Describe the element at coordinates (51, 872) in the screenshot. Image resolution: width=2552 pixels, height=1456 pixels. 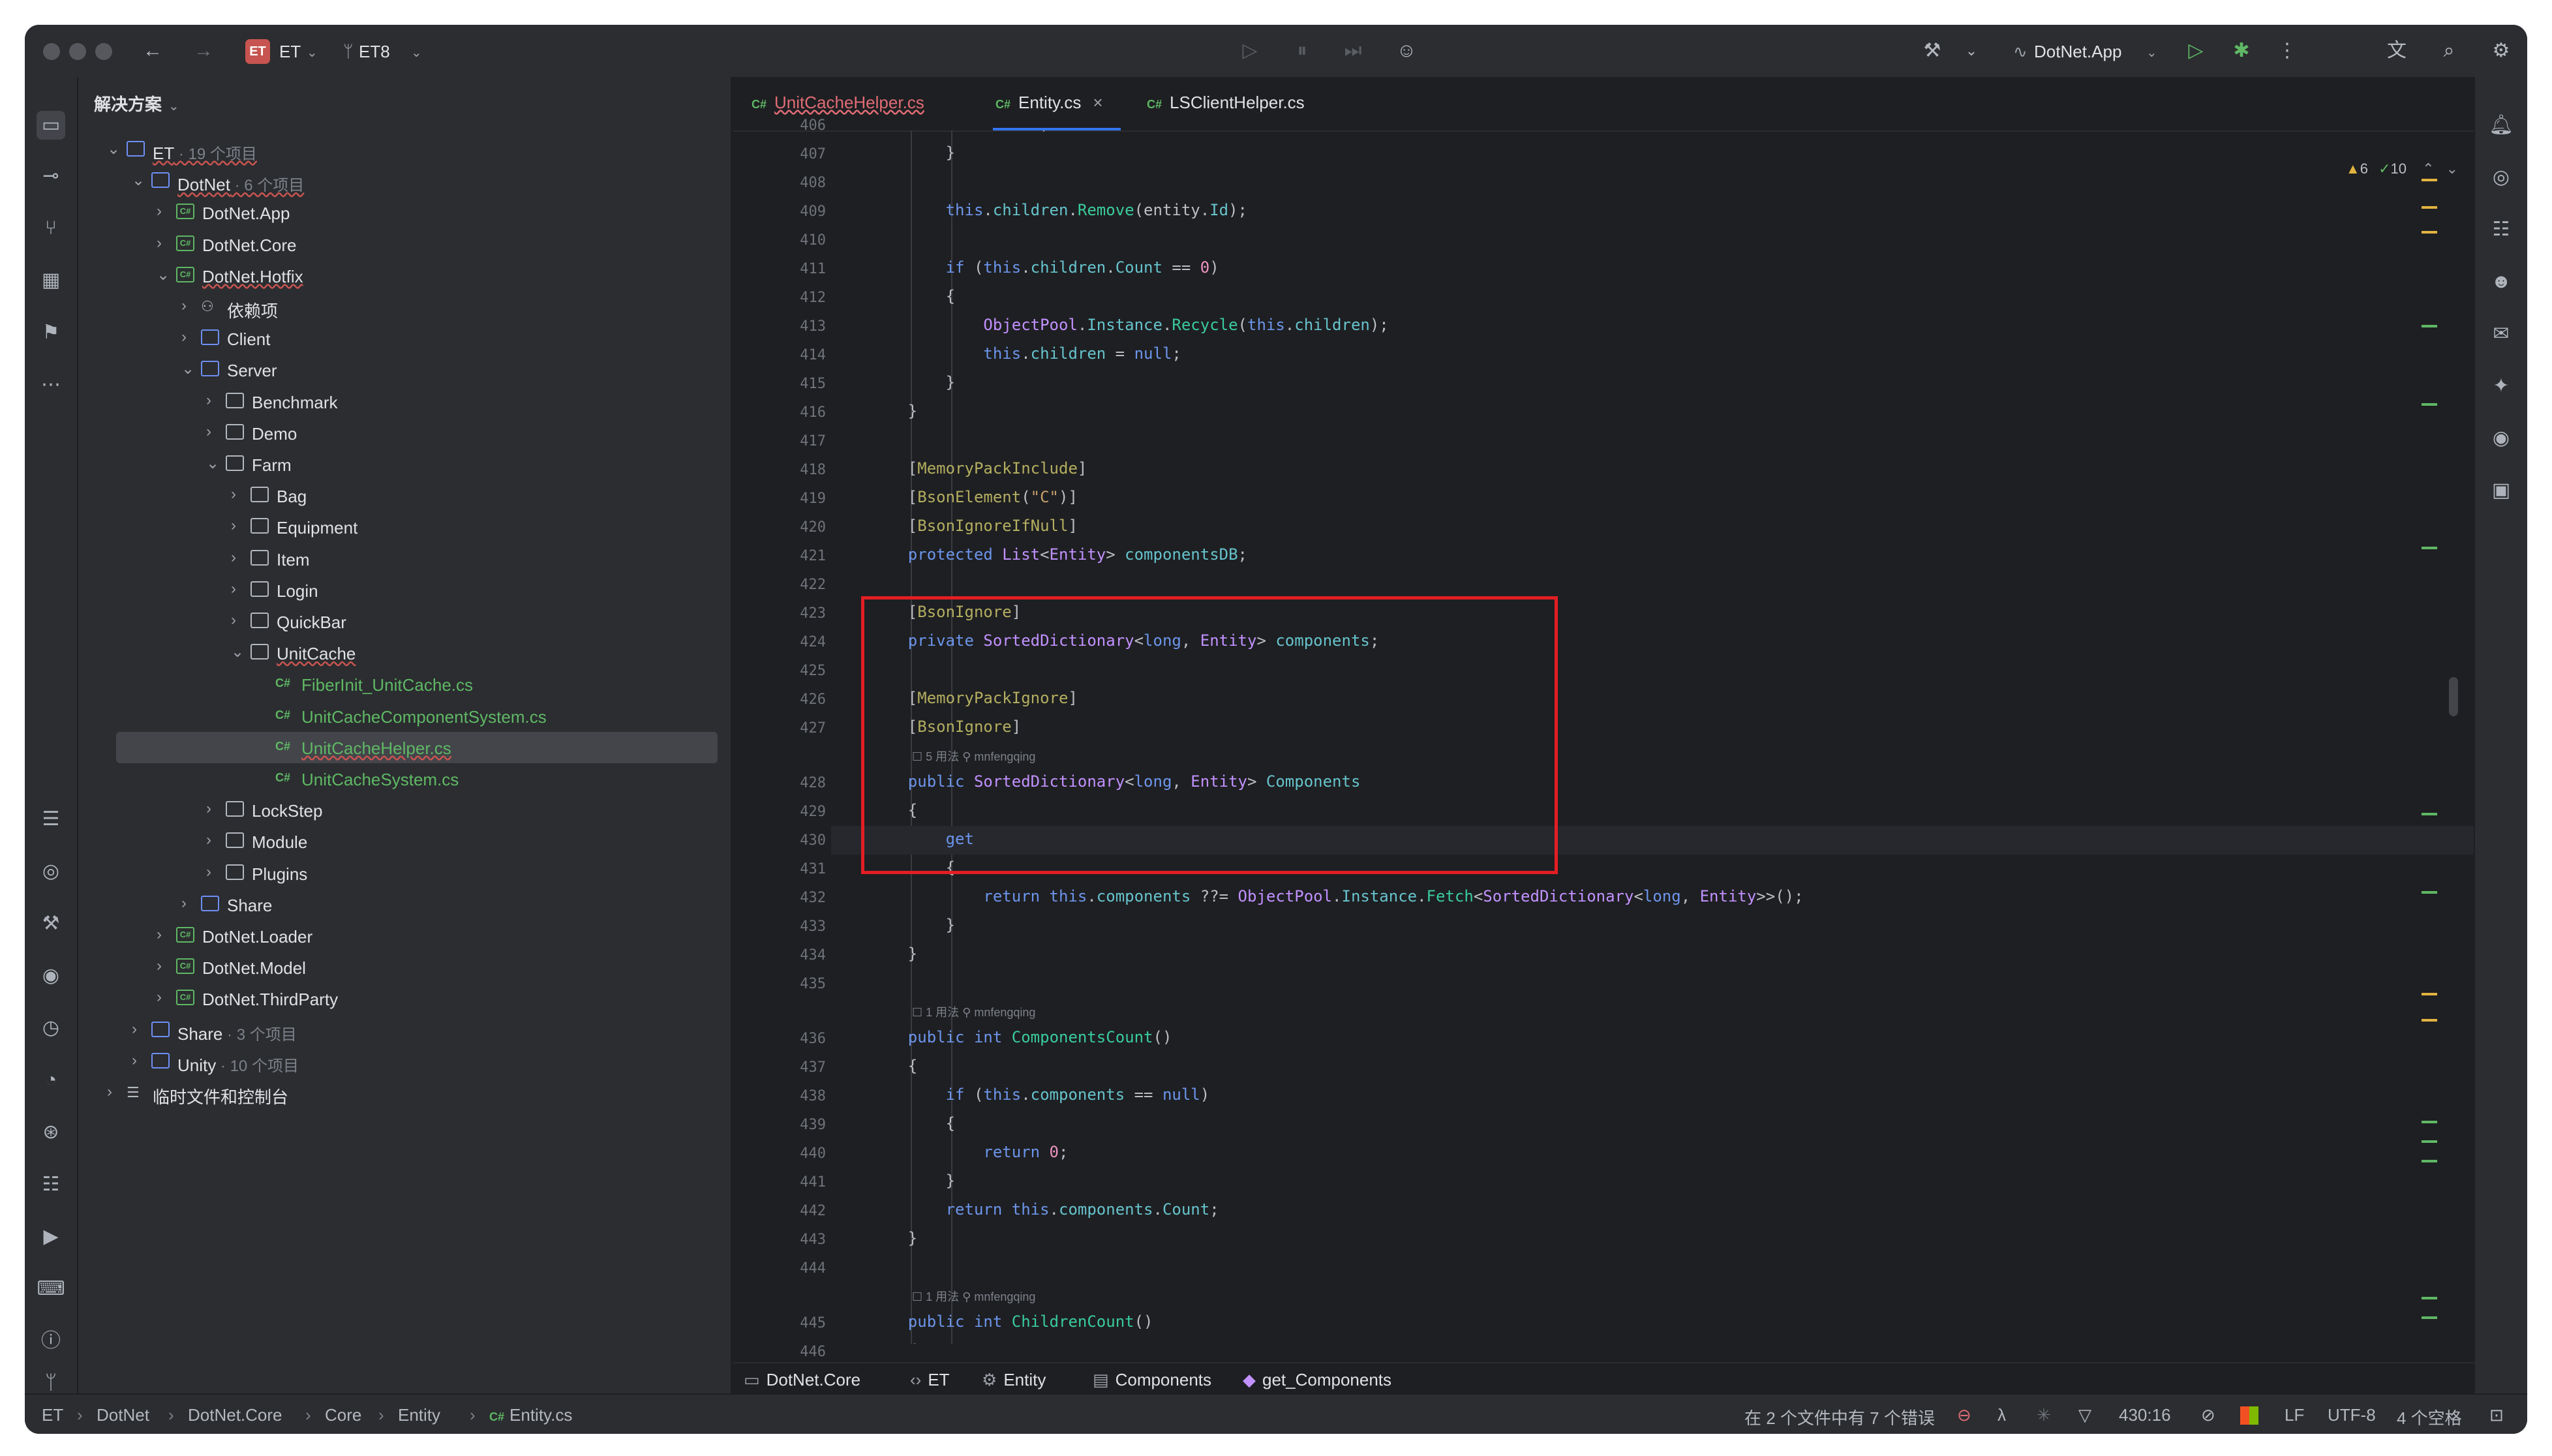
I see `endpoints-icon: ◎` at that location.